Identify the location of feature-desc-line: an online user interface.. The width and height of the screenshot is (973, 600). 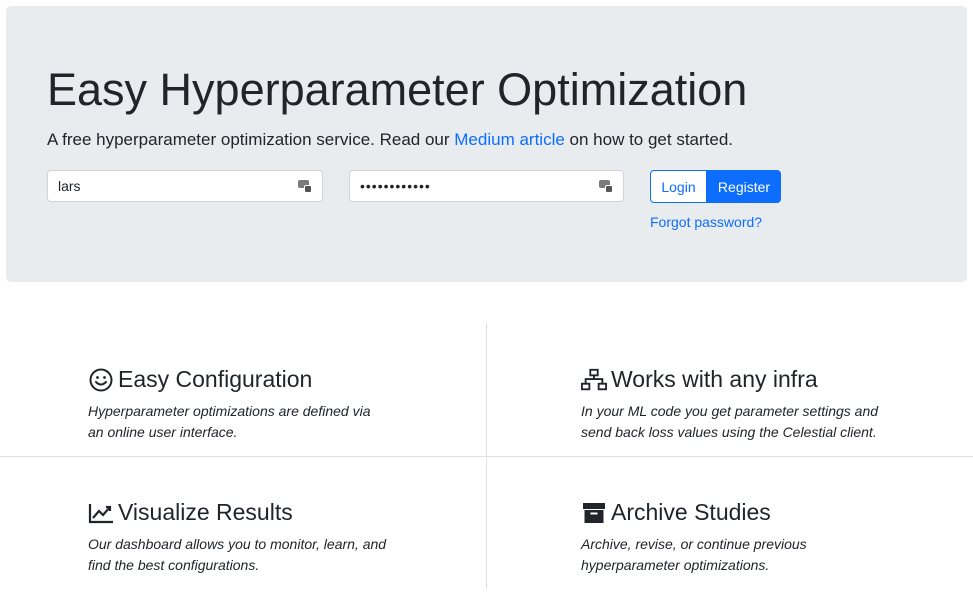
(163, 432).